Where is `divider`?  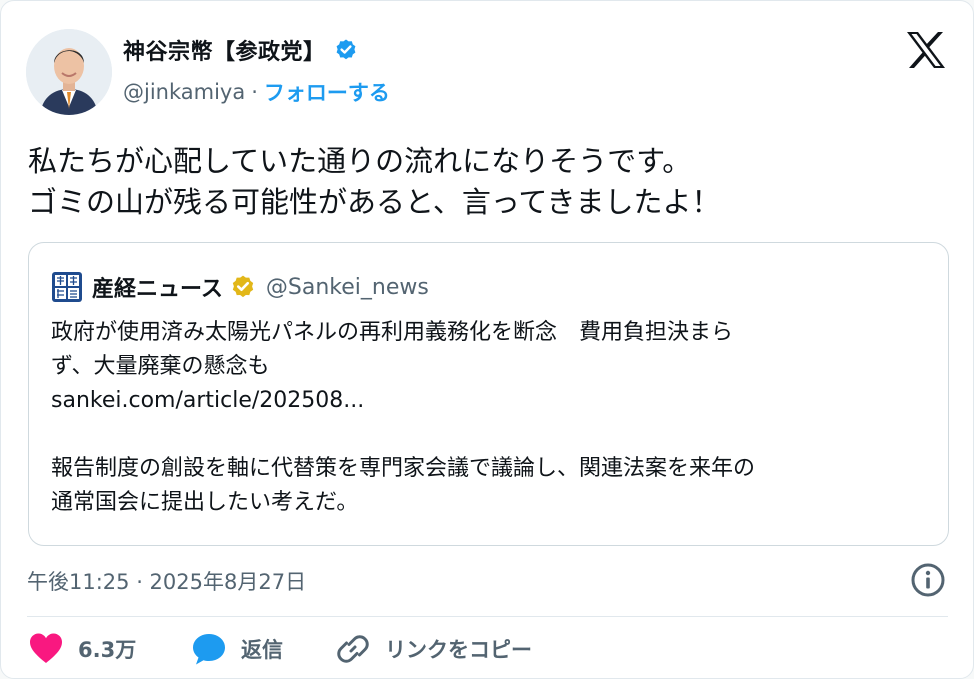 divider is located at coordinates (487, 616).